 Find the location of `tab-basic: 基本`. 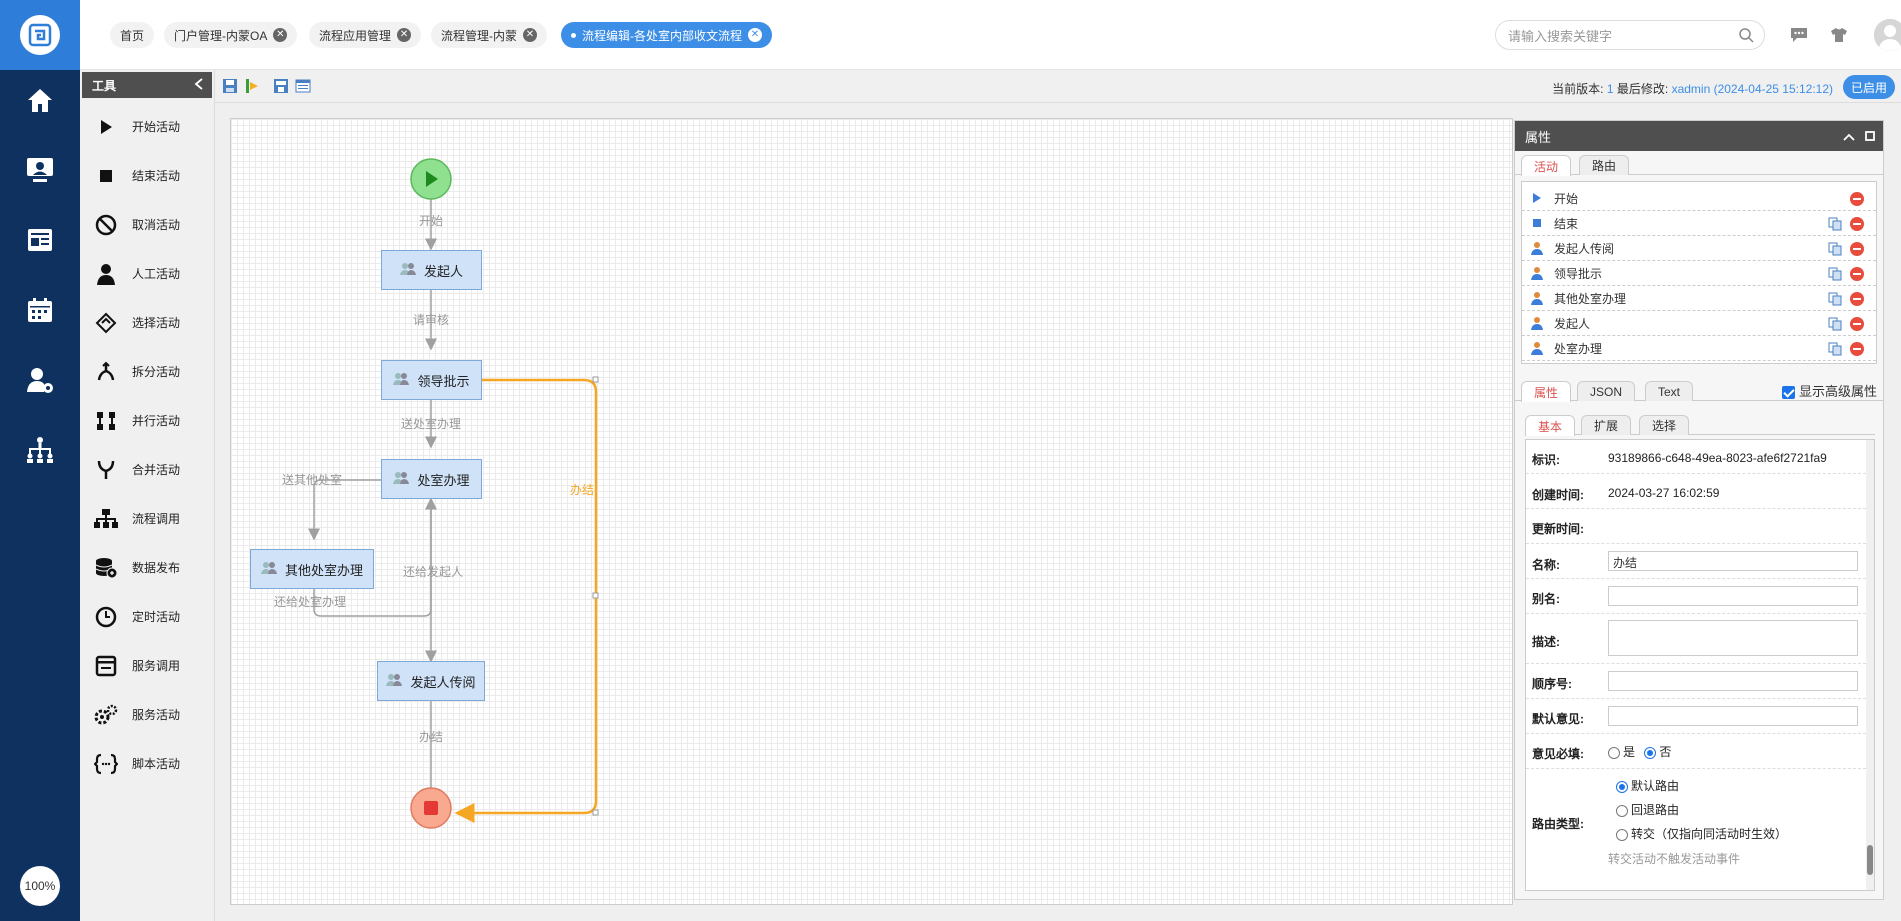

tab-basic: 基本 is located at coordinates (1550, 425).